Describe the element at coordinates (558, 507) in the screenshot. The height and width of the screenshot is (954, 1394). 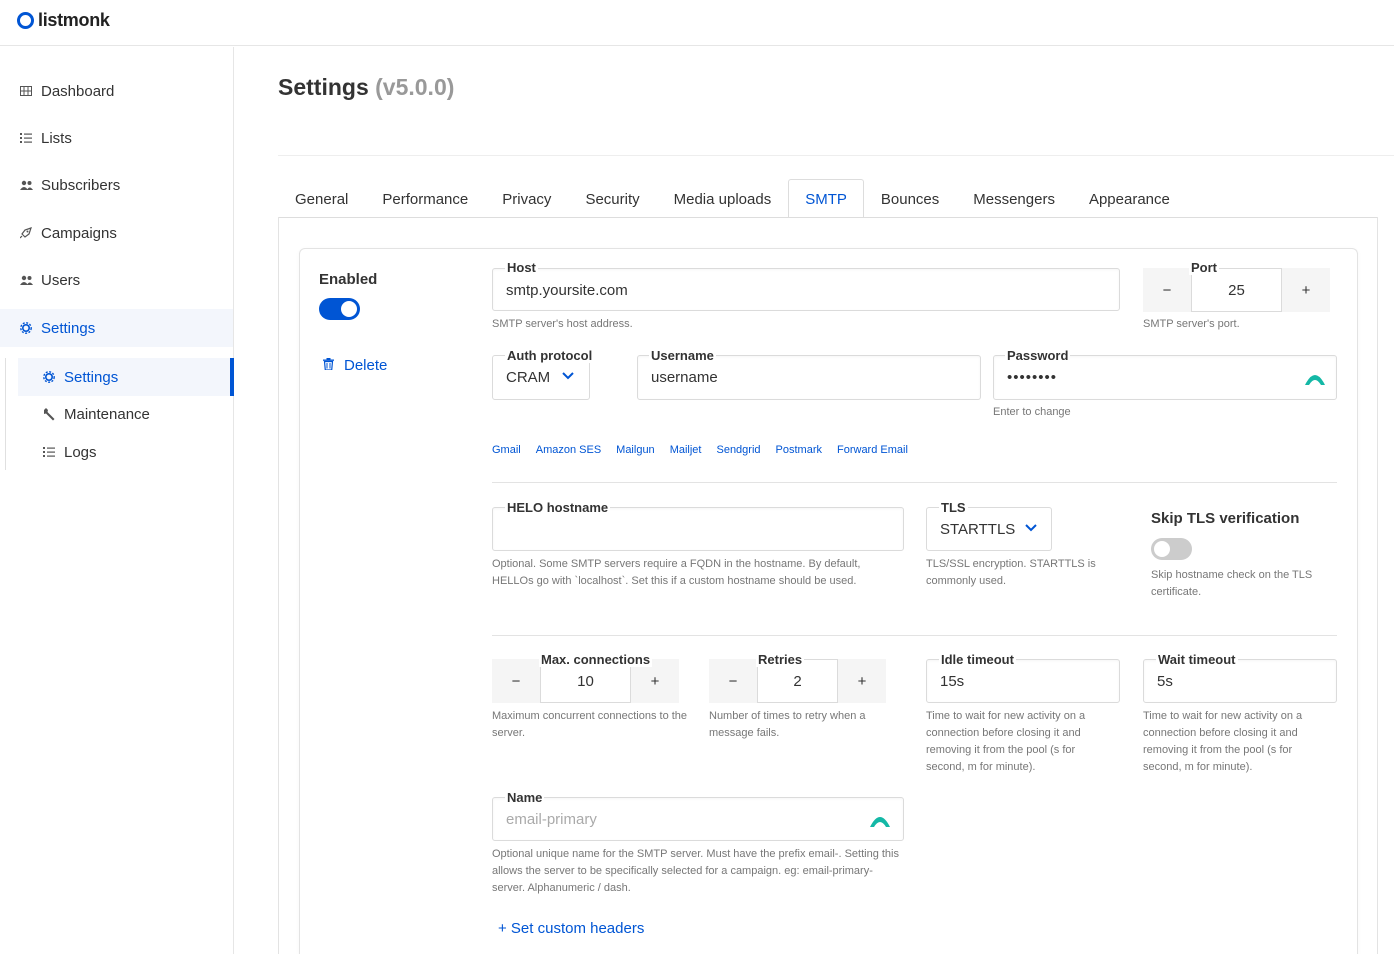
I see `helo-hostname-label: HELO hostname` at that location.